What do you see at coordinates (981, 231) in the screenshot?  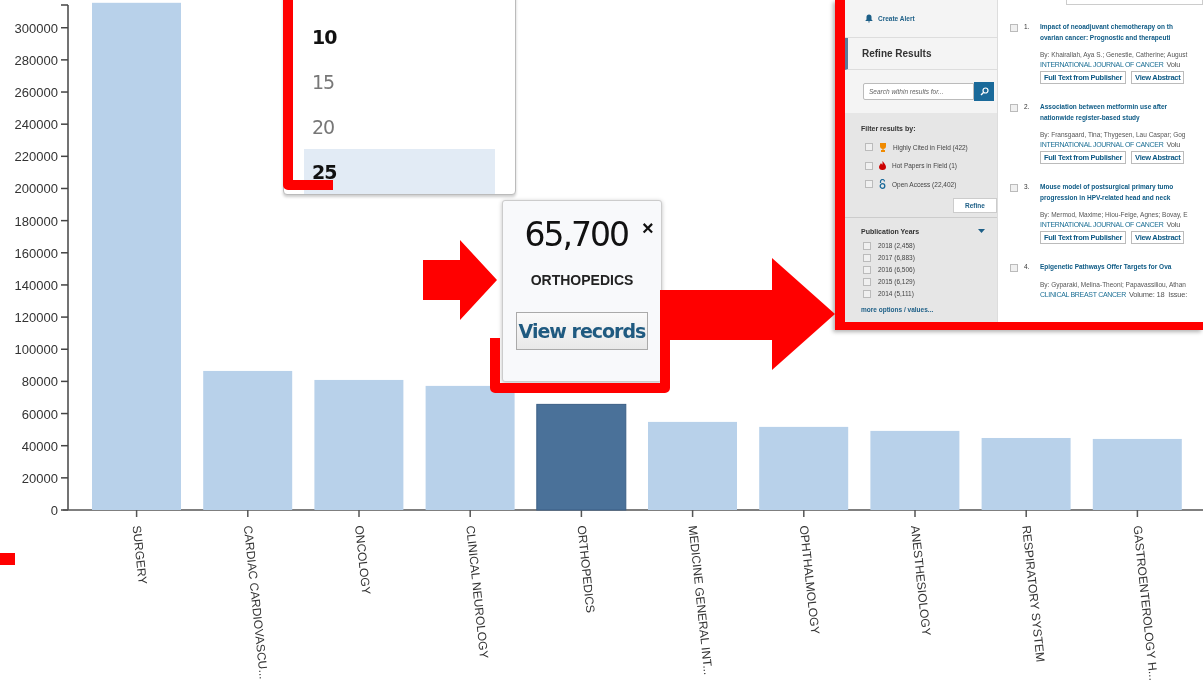 I see `caret-icon` at bounding box center [981, 231].